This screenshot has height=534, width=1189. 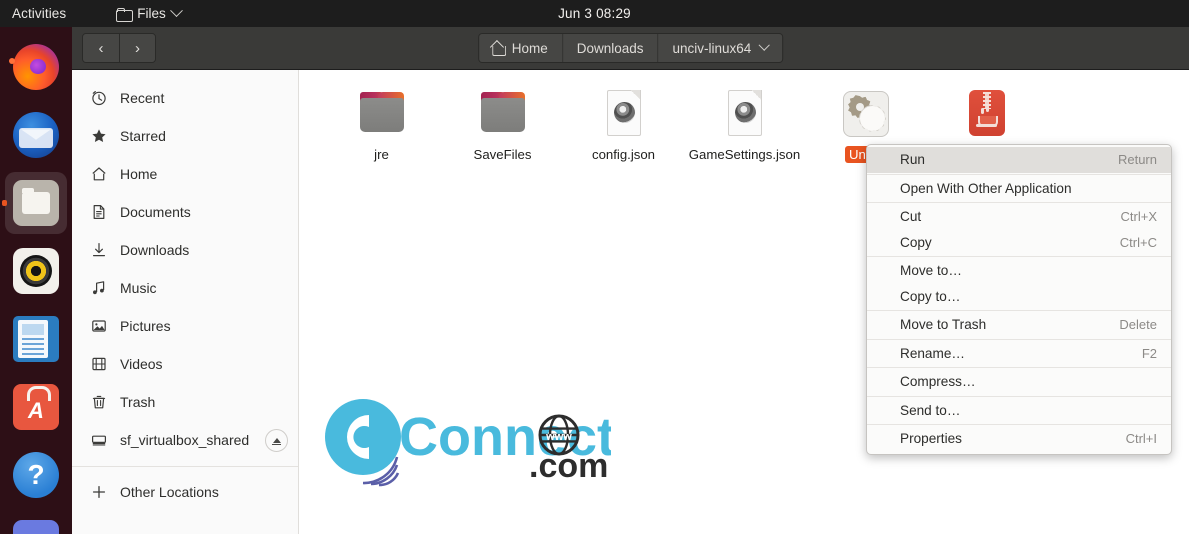 I want to click on menu-item-cut: Cut Ctrl+X, so click(x=1019, y=217).